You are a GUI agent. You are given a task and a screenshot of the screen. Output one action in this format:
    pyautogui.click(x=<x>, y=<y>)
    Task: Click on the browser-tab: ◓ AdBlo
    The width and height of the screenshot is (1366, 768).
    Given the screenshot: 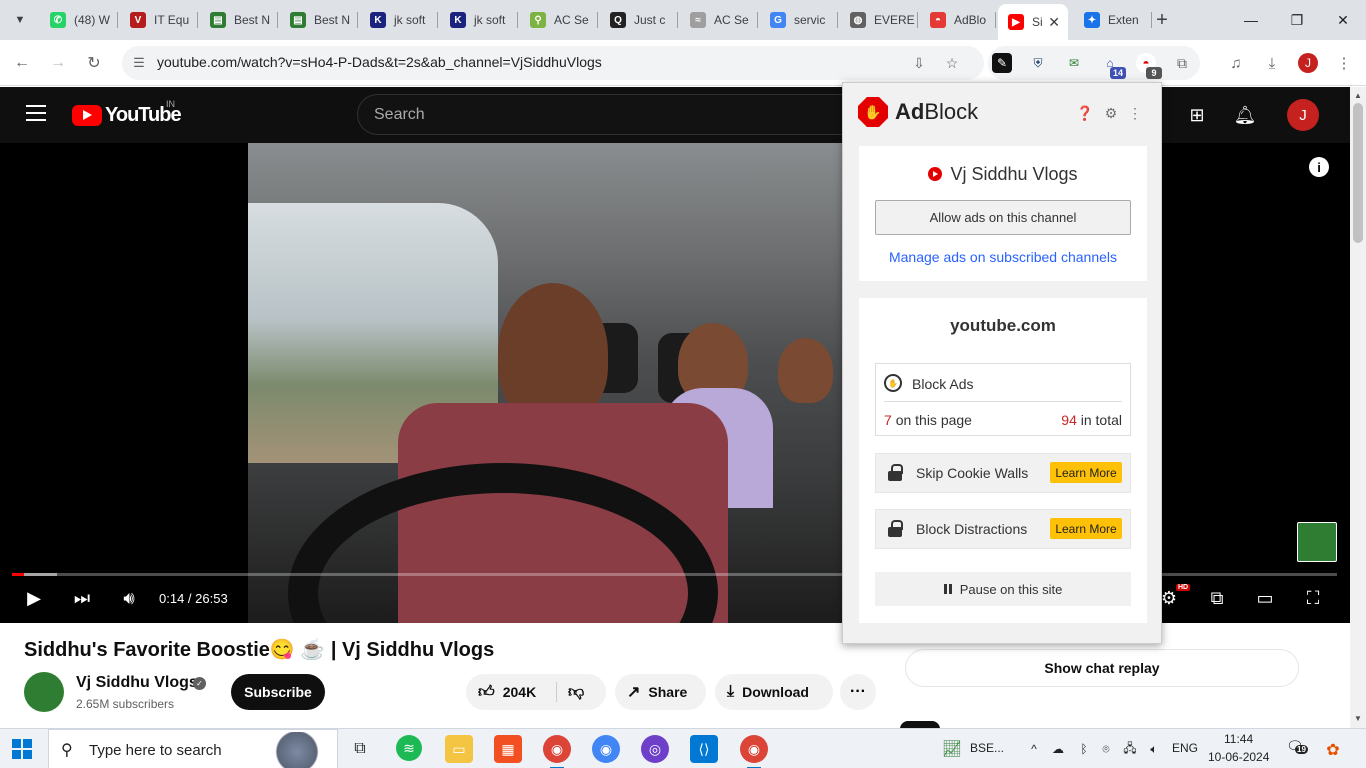 What is the action you would take?
    pyautogui.click(x=958, y=20)
    